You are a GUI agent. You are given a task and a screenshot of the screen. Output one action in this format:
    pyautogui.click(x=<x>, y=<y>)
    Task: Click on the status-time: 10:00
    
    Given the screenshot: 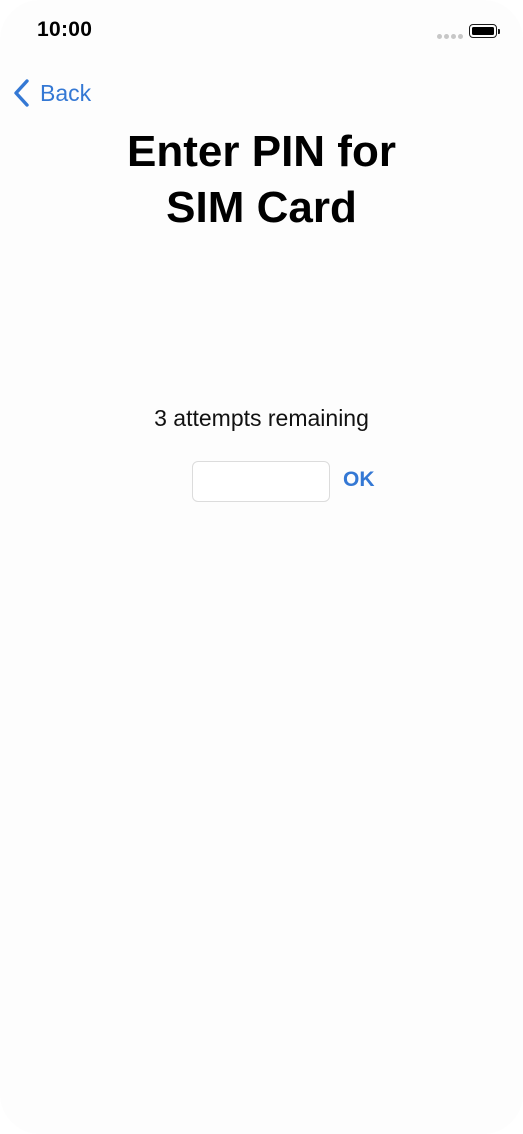 What is the action you would take?
    pyautogui.click(x=65, y=29)
    